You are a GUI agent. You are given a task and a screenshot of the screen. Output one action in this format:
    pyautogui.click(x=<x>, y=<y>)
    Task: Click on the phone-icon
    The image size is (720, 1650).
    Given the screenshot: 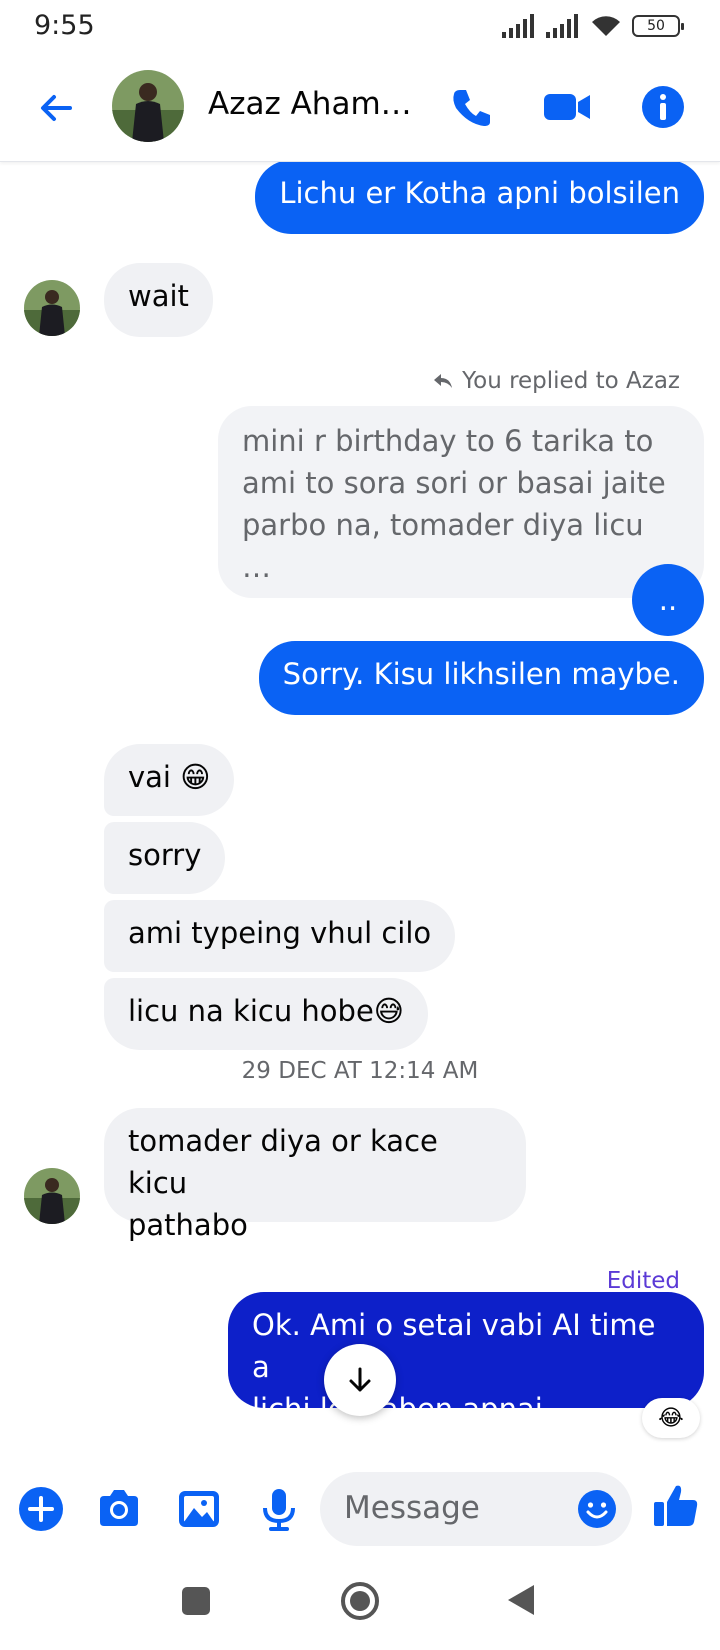 What is the action you would take?
    pyautogui.click(x=471, y=107)
    